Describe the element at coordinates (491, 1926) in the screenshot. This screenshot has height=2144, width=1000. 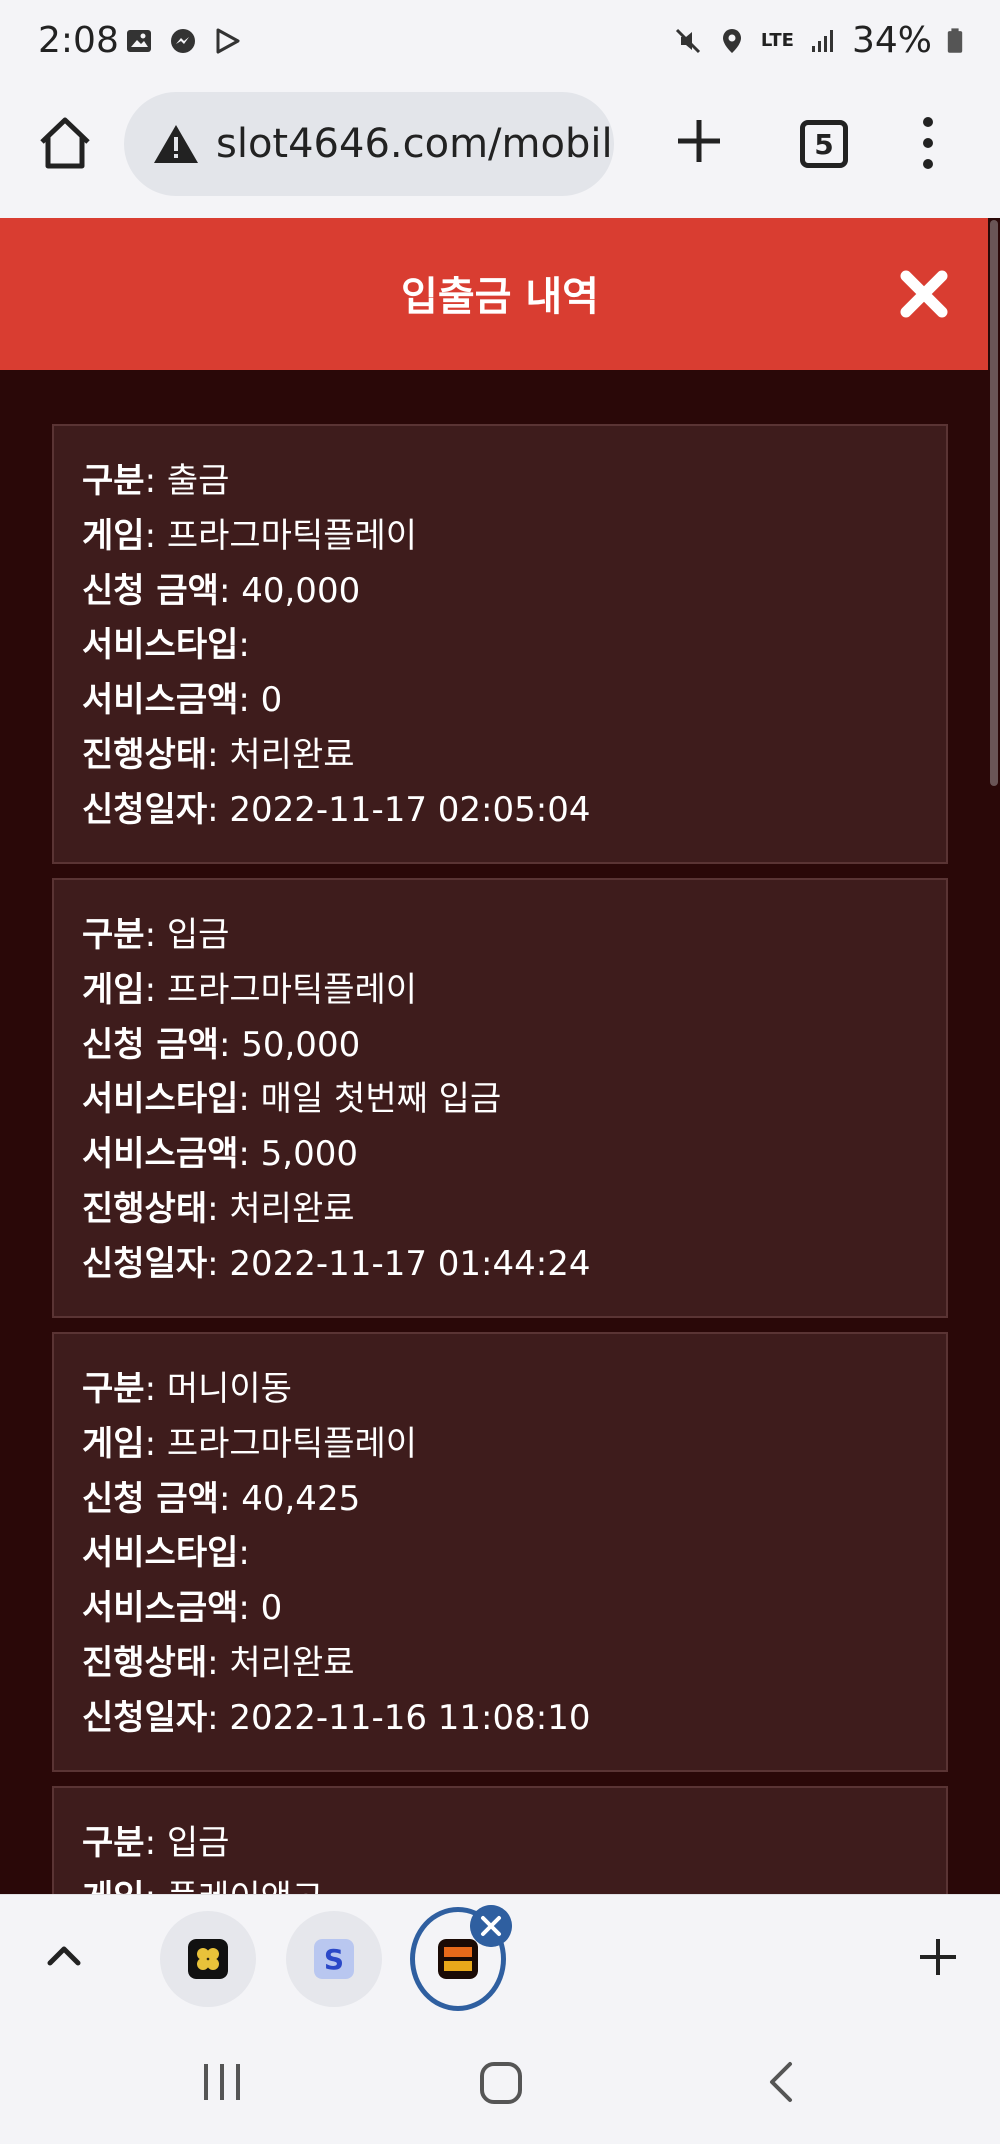
I see `close-tab-icon` at that location.